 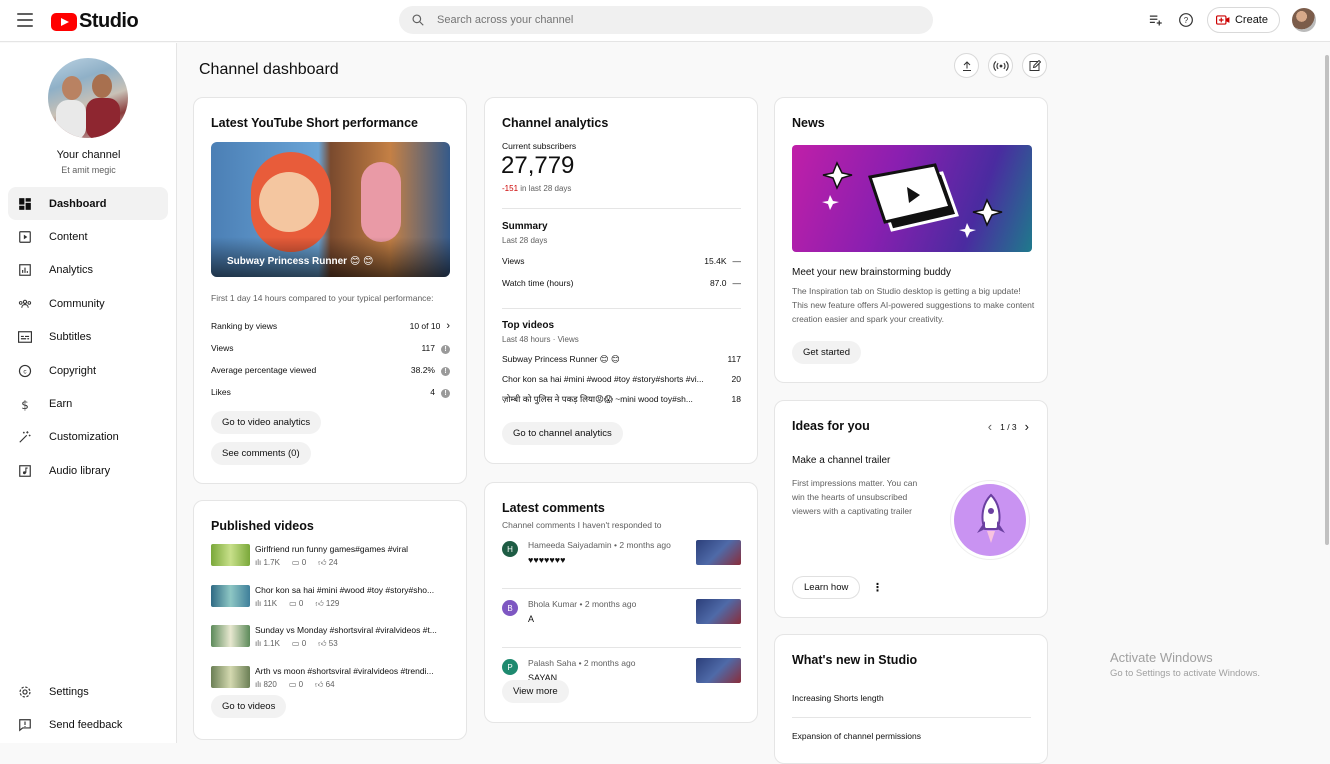 What do you see at coordinates (528, 325) in the screenshot?
I see `top-videos-title: Top videos` at bounding box center [528, 325].